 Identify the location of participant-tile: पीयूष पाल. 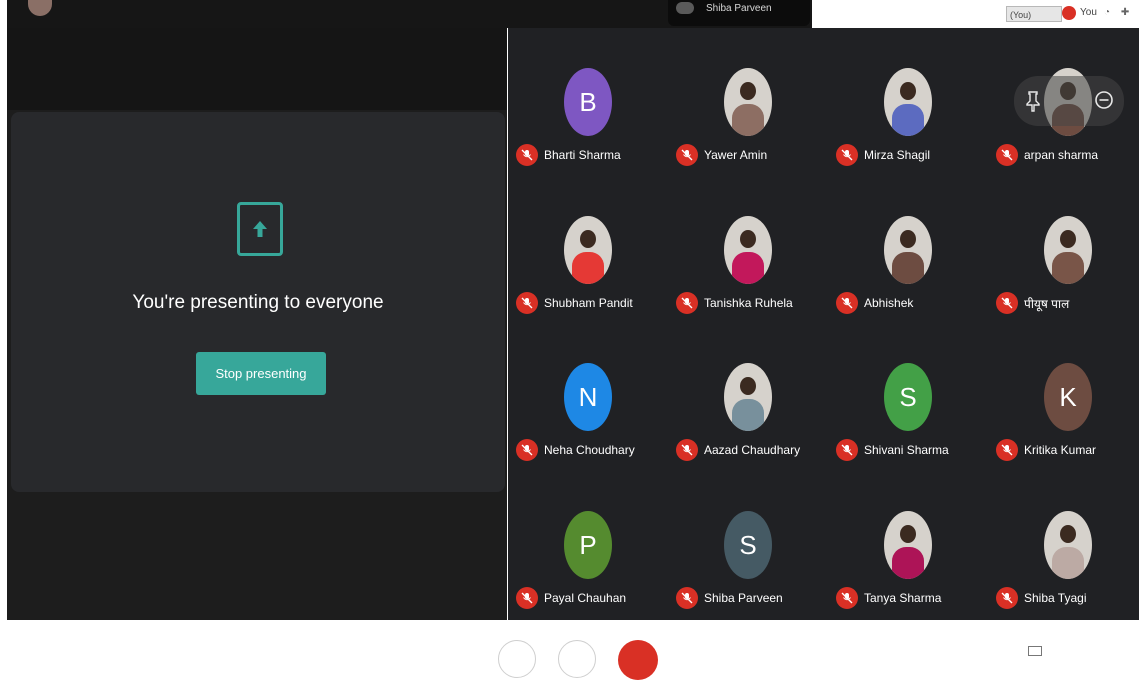
(1063, 249).